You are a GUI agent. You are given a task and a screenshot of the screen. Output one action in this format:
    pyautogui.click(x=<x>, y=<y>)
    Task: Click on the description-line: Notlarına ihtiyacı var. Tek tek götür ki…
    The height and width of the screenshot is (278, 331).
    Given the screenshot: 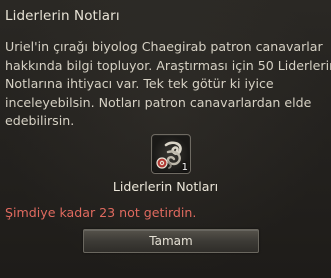 What is the action you would take?
    pyautogui.click(x=139, y=83)
    